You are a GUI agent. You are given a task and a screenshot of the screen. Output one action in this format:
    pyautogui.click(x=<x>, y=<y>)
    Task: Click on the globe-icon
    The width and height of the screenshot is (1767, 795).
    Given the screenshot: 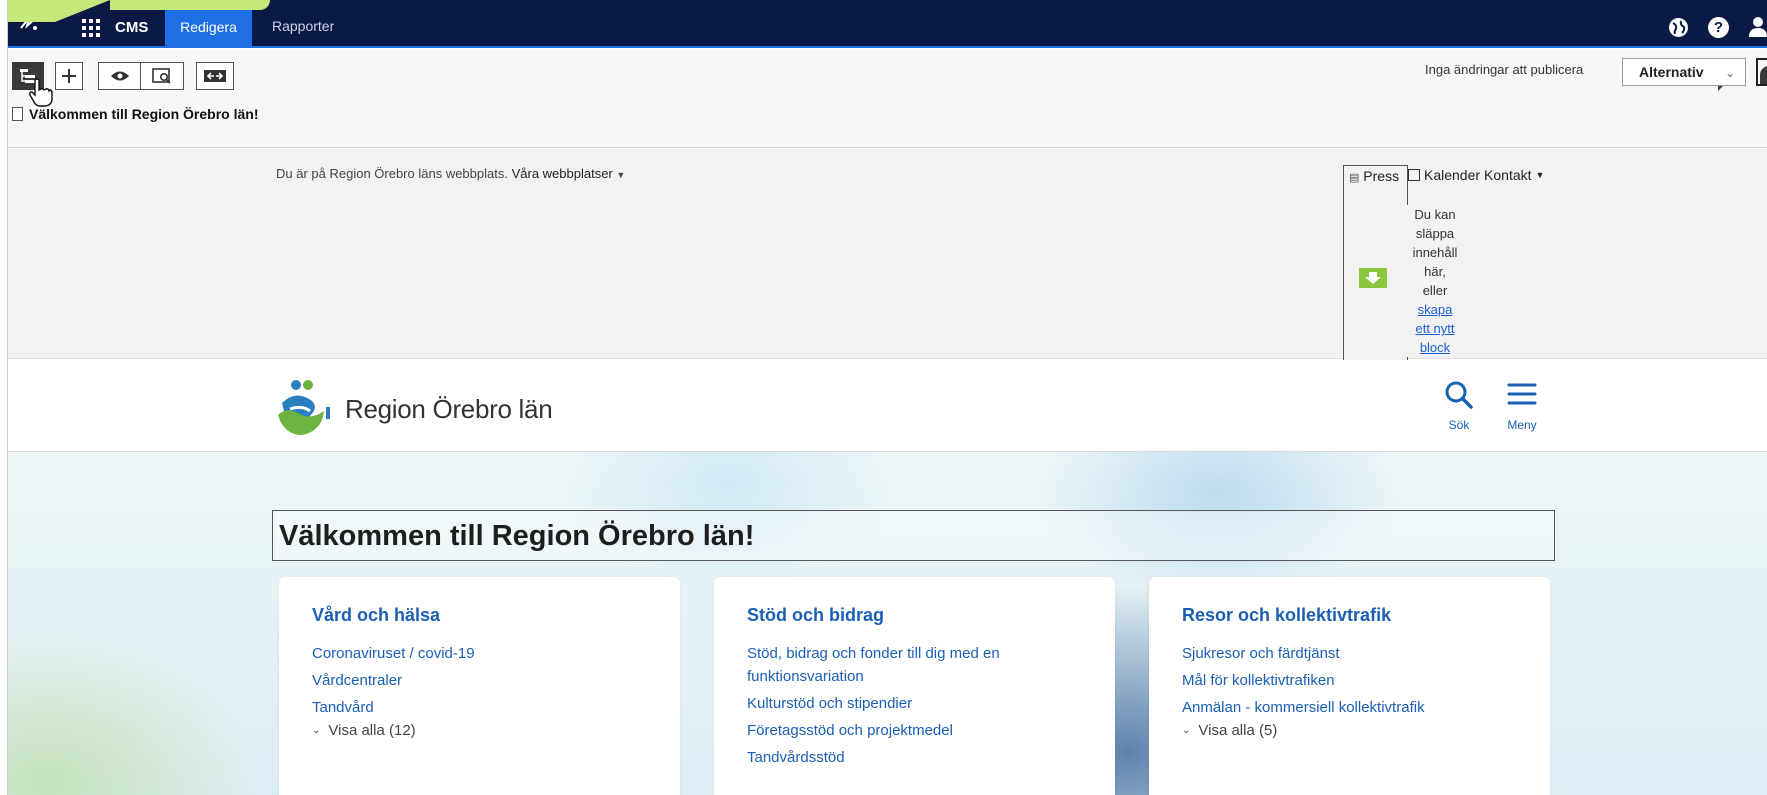 What is the action you would take?
    pyautogui.click(x=1678, y=27)
    